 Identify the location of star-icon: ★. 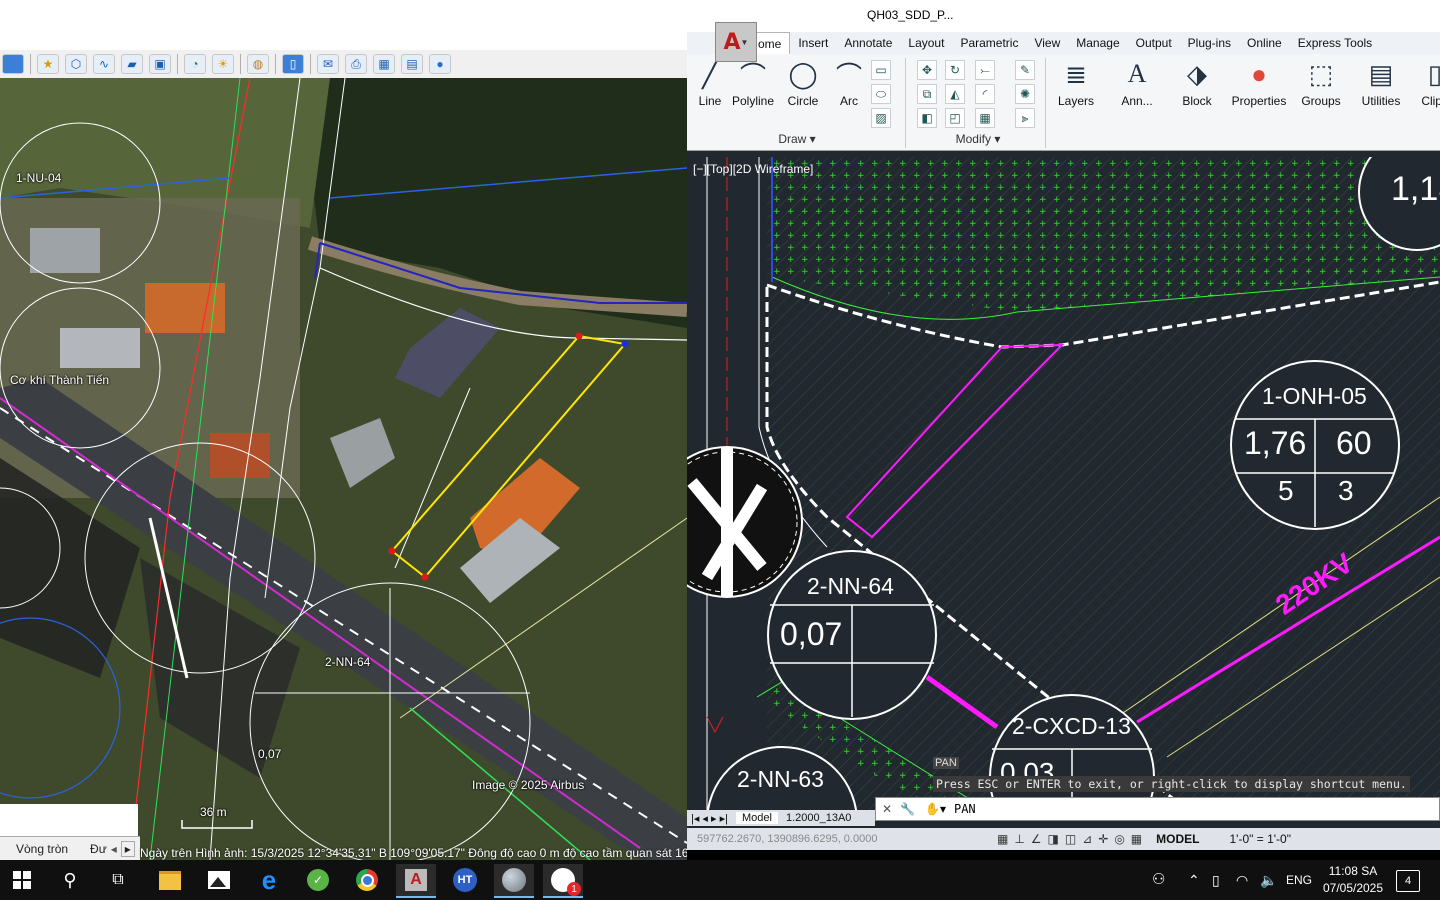
(48, 64).